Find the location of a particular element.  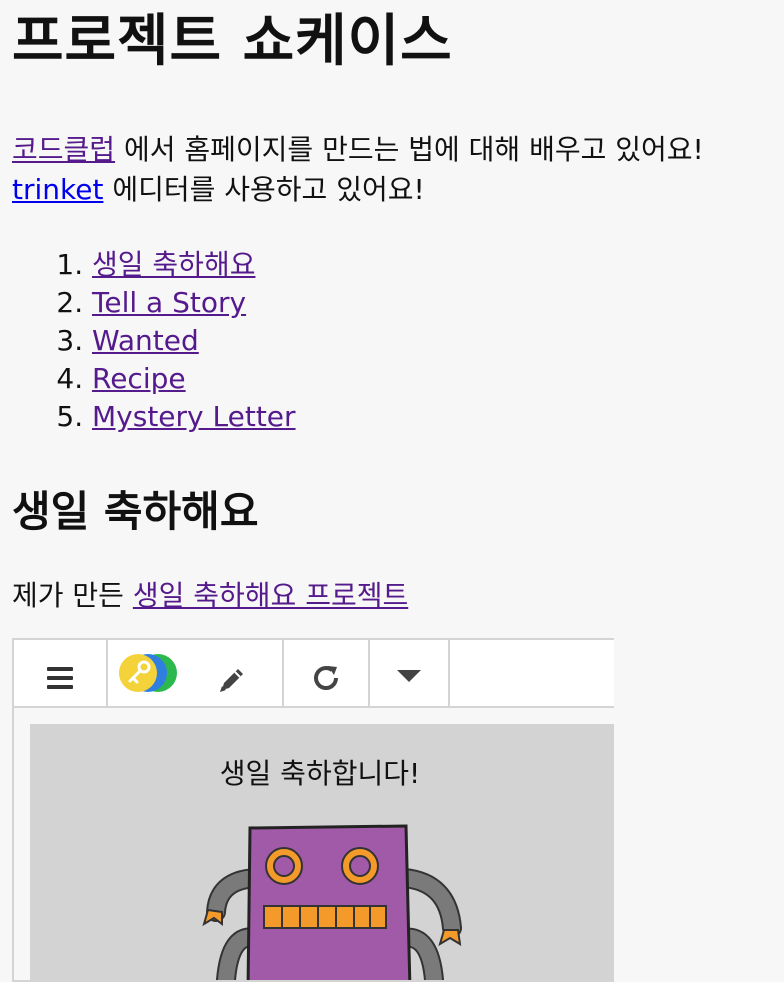

birthday-project-link: 생일 축하해요 프로젝트 is located at coordinates (270, 595).